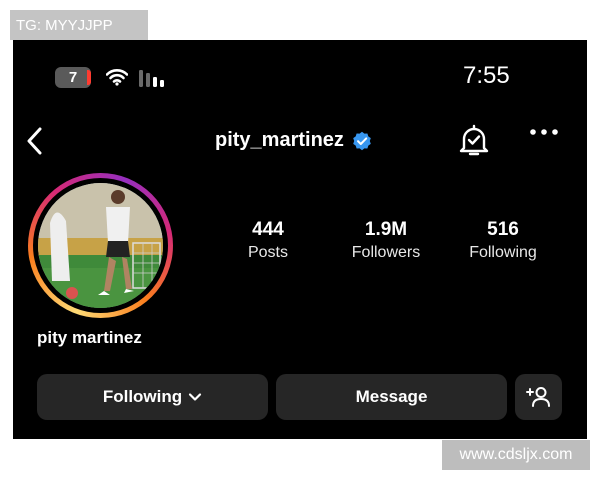  What do you see at coordinates (142, 396) in the screenshot?
I see `following-button-label: Following` at bounding box center [142, 396].